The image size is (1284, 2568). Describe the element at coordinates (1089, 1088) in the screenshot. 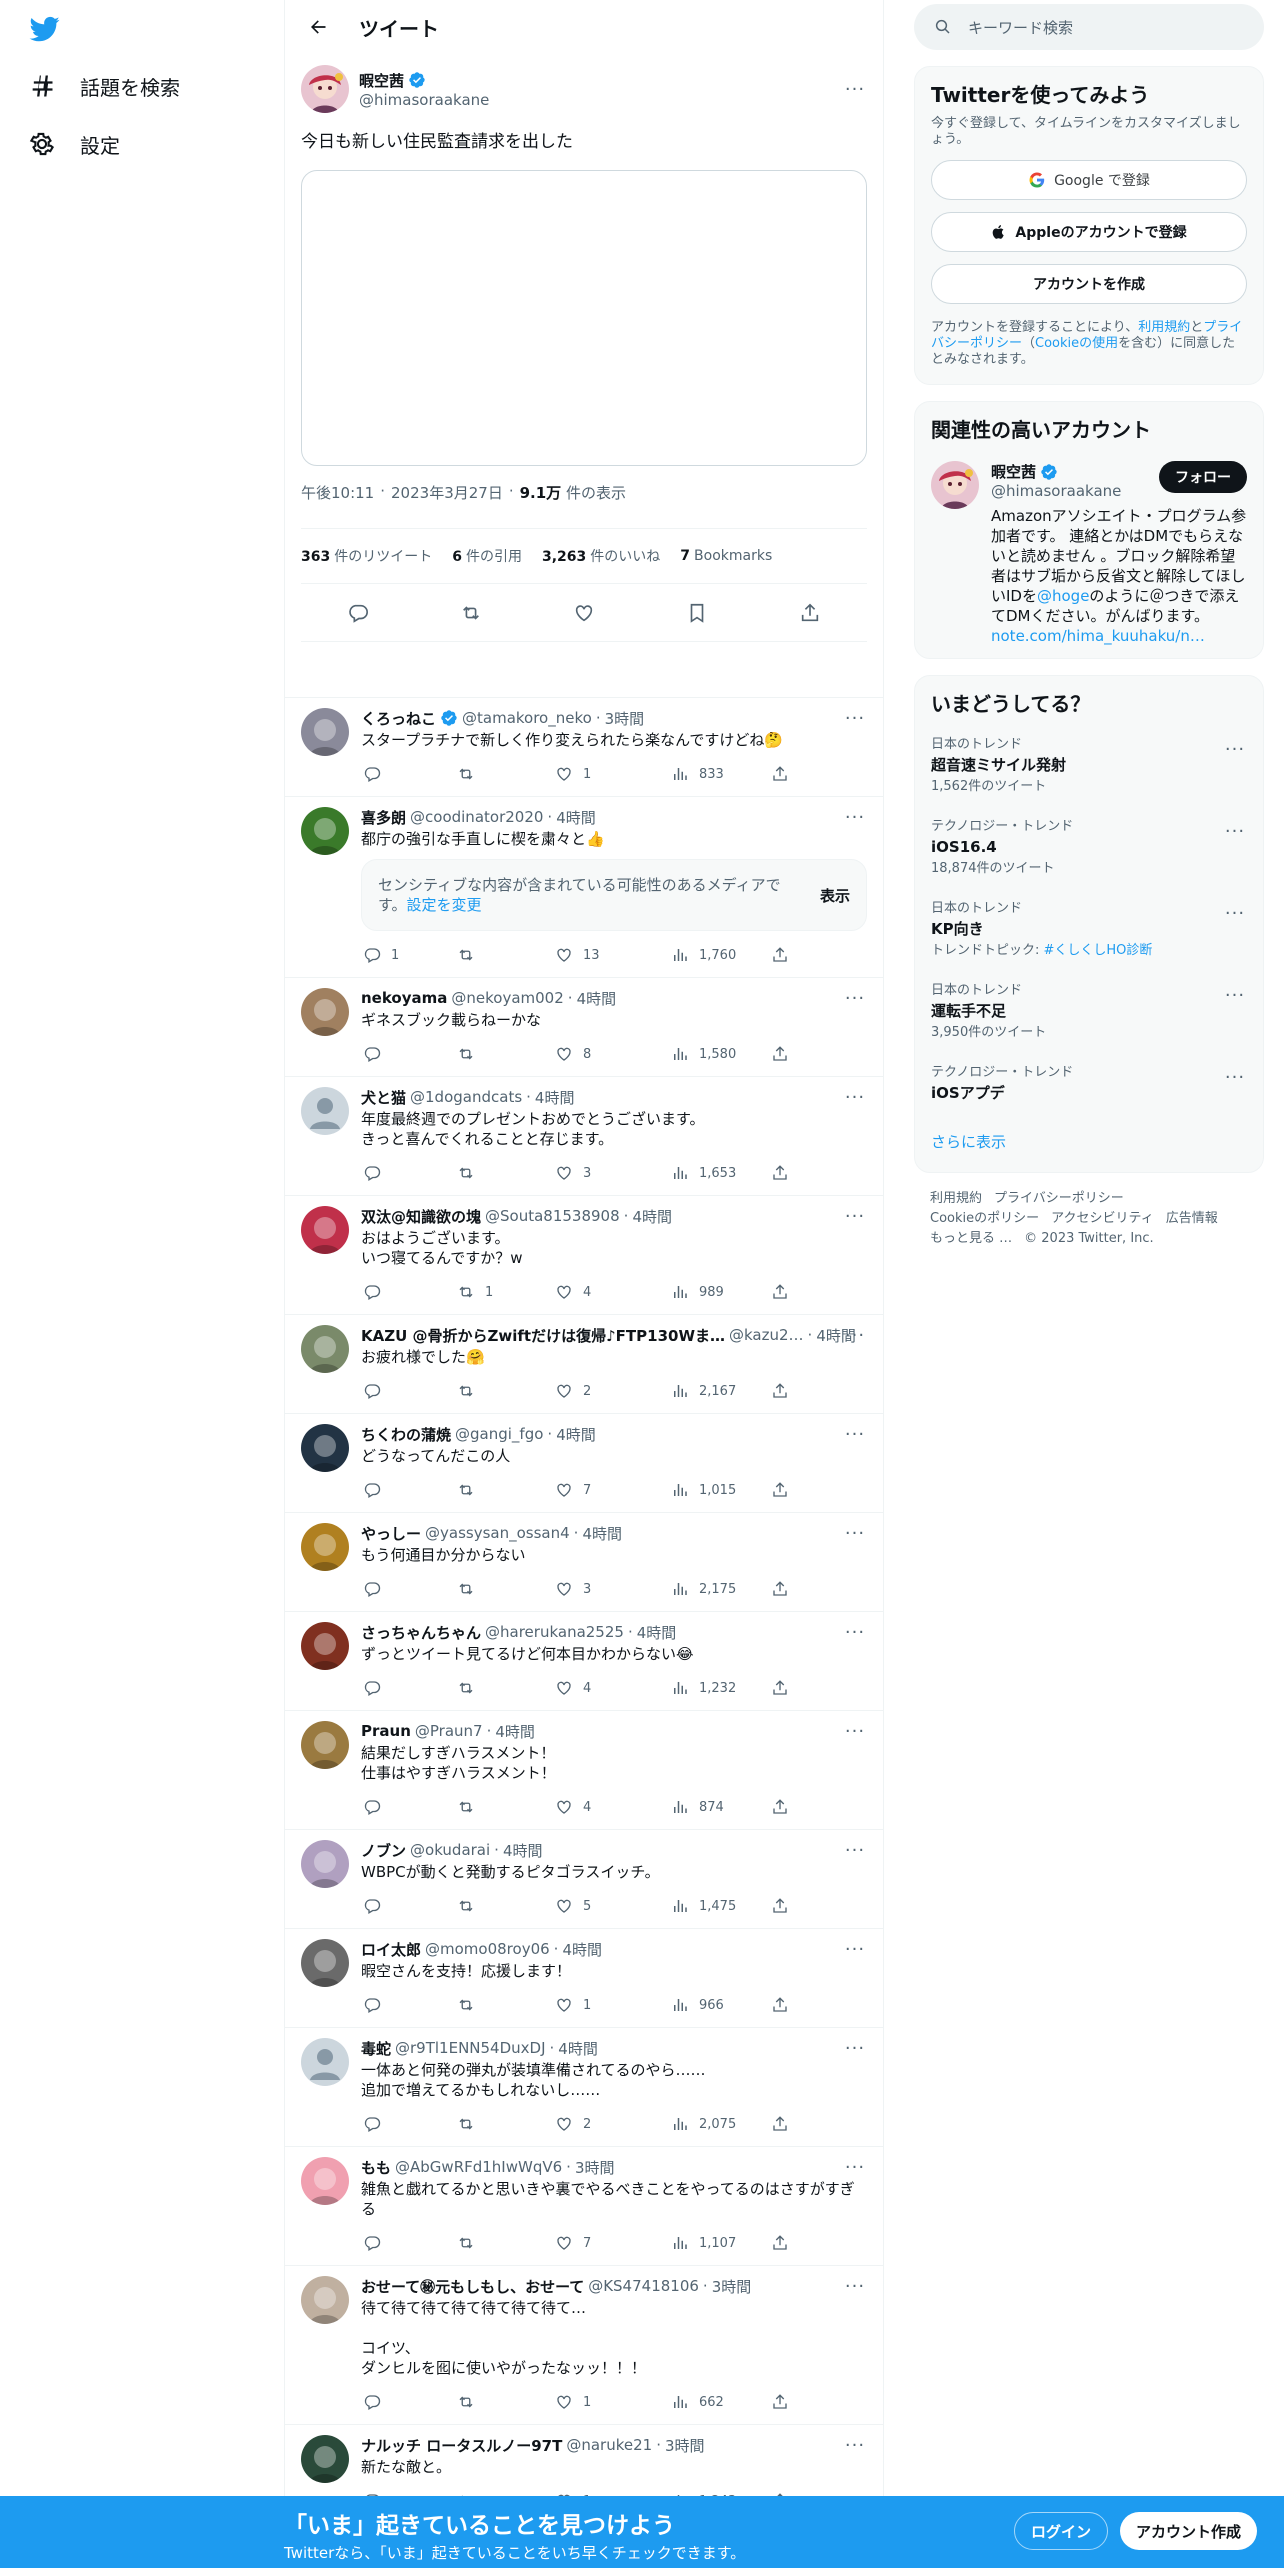

I see `trend-item: テクノロジー・トレンド iOSアプデ ···` at that location.